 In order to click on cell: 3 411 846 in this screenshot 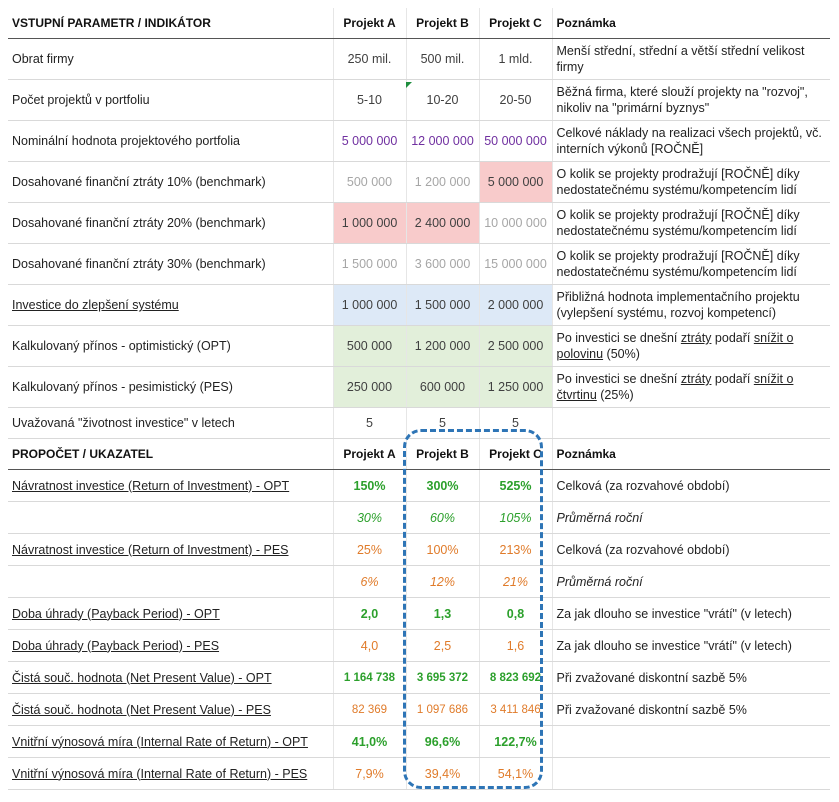, I will do `click(516, 709)`.